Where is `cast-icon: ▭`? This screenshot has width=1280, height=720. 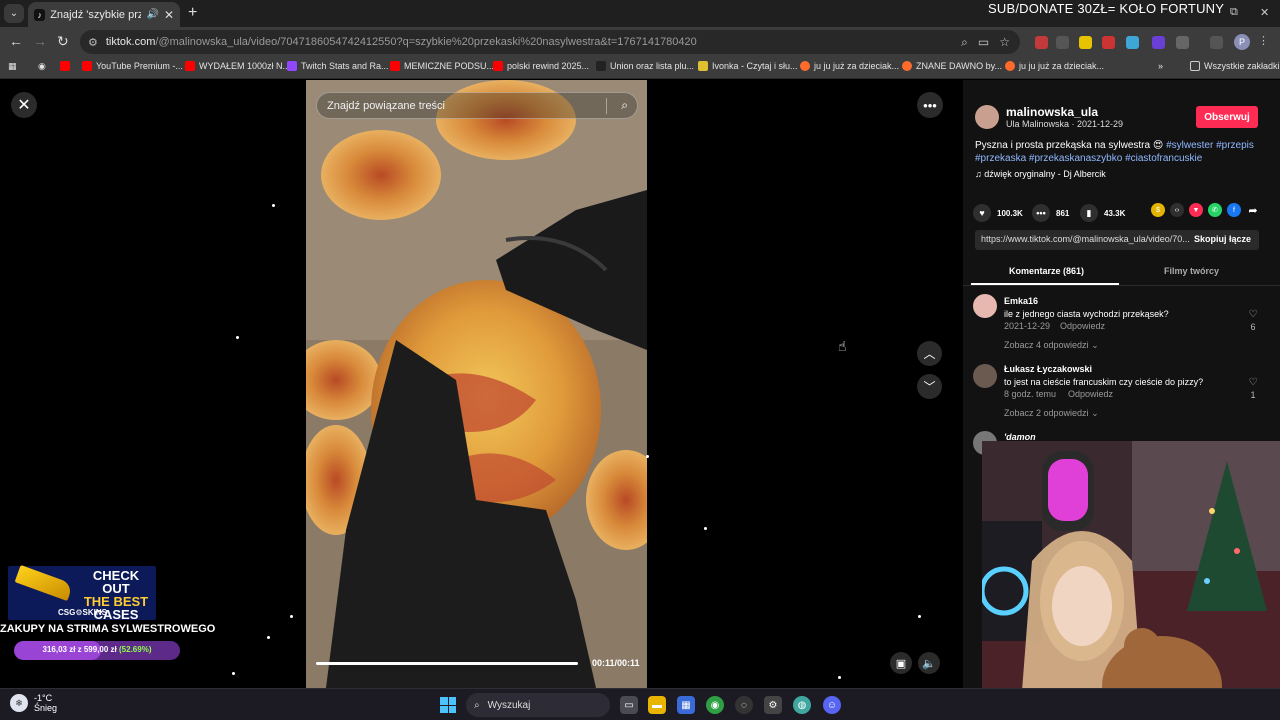
cast-icon: ▭ is located at coordinates (983, 42).